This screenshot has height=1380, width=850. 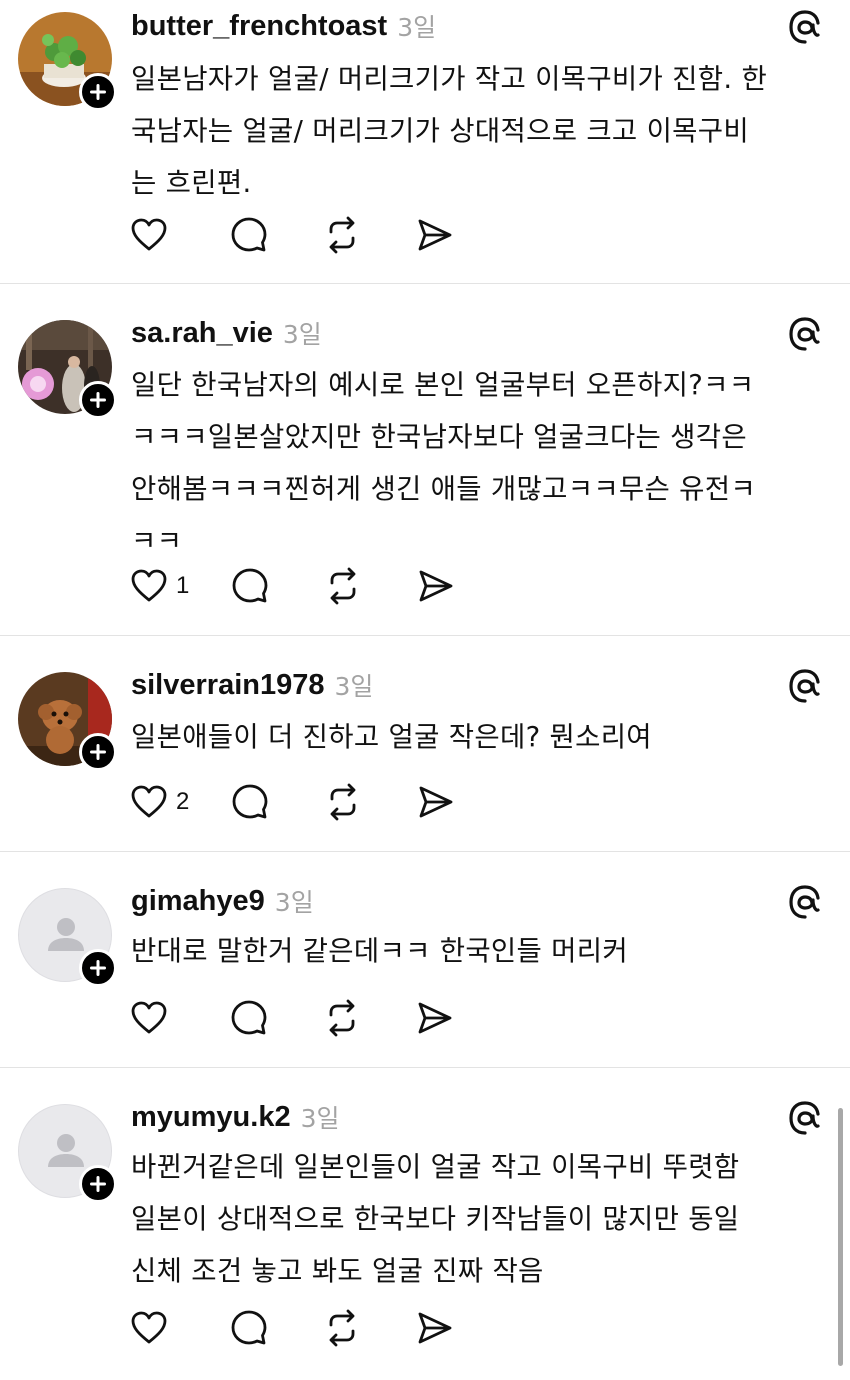 I want to click on text-line: 반대로 말한거 같은데ㅋㅋ 한국인들 머리커, so click(x=379, y=951).